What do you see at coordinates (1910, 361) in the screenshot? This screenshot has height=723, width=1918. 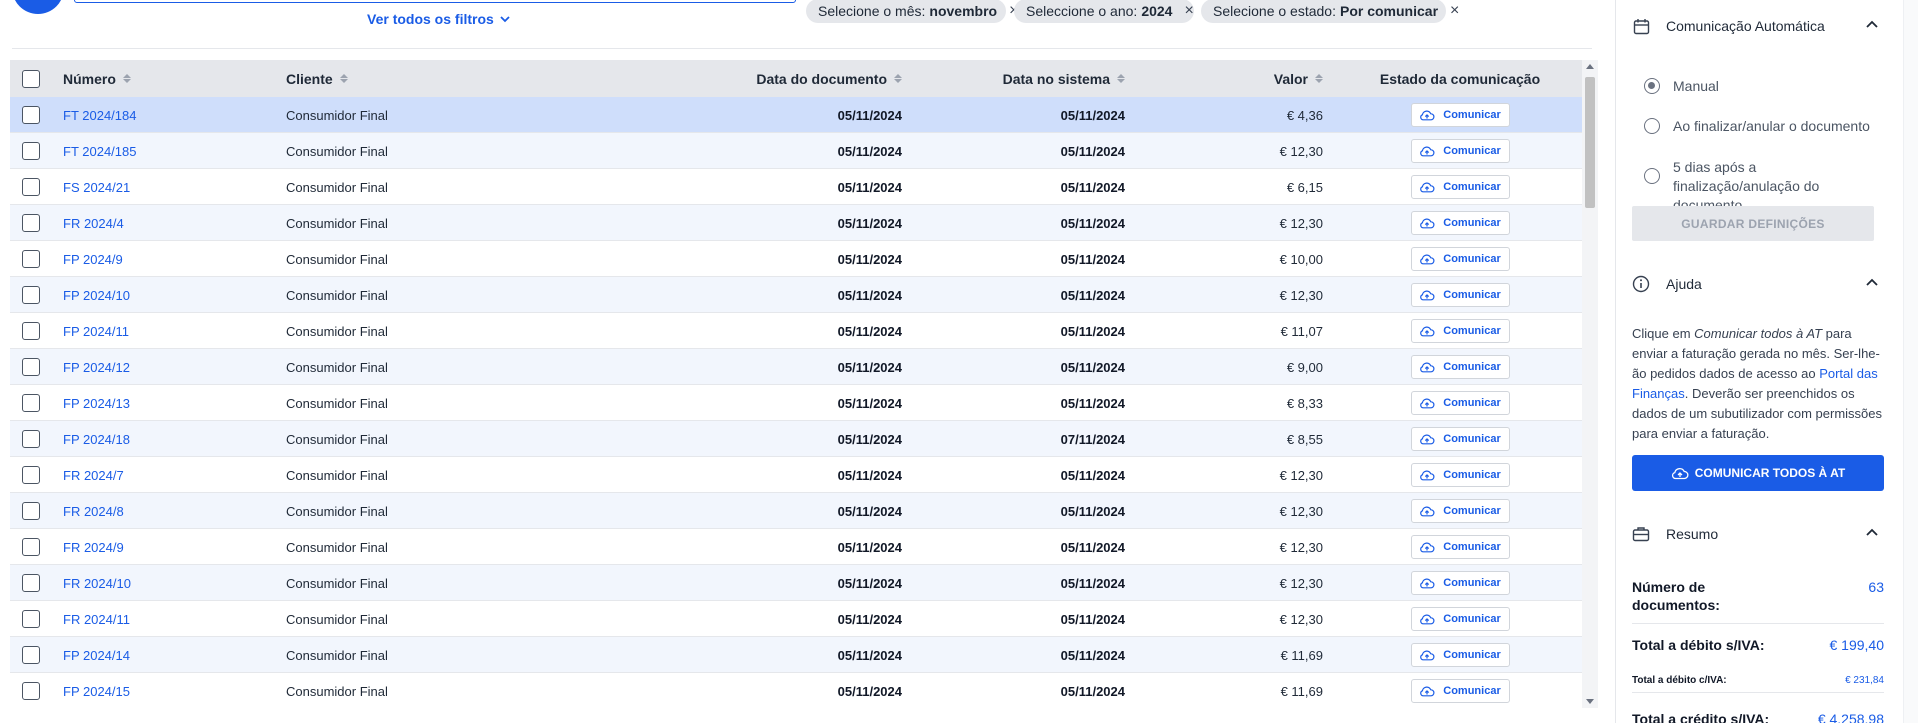 I see `panel-scrollbar` at bounding box center [1910, 361].